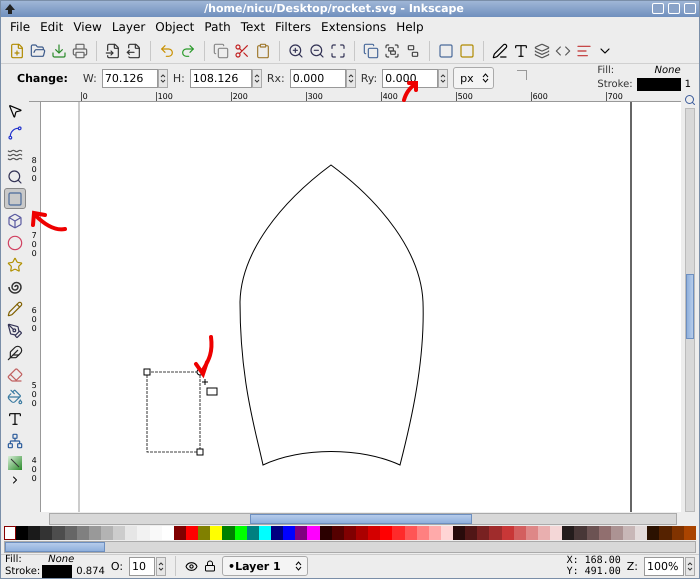  I want to click on align-icon, so click(584, 50).